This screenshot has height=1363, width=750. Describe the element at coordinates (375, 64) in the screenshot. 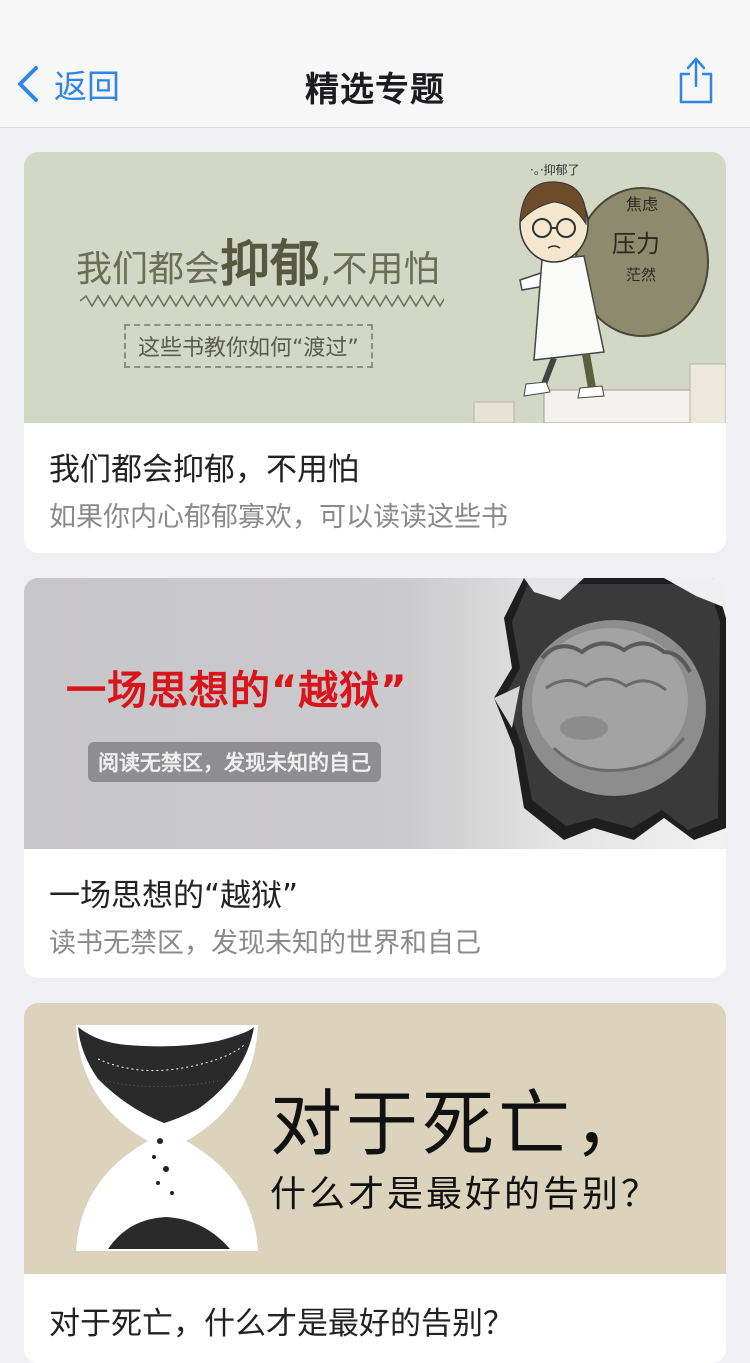

I see `navigation-bar: 返回 精选专题` at that location.